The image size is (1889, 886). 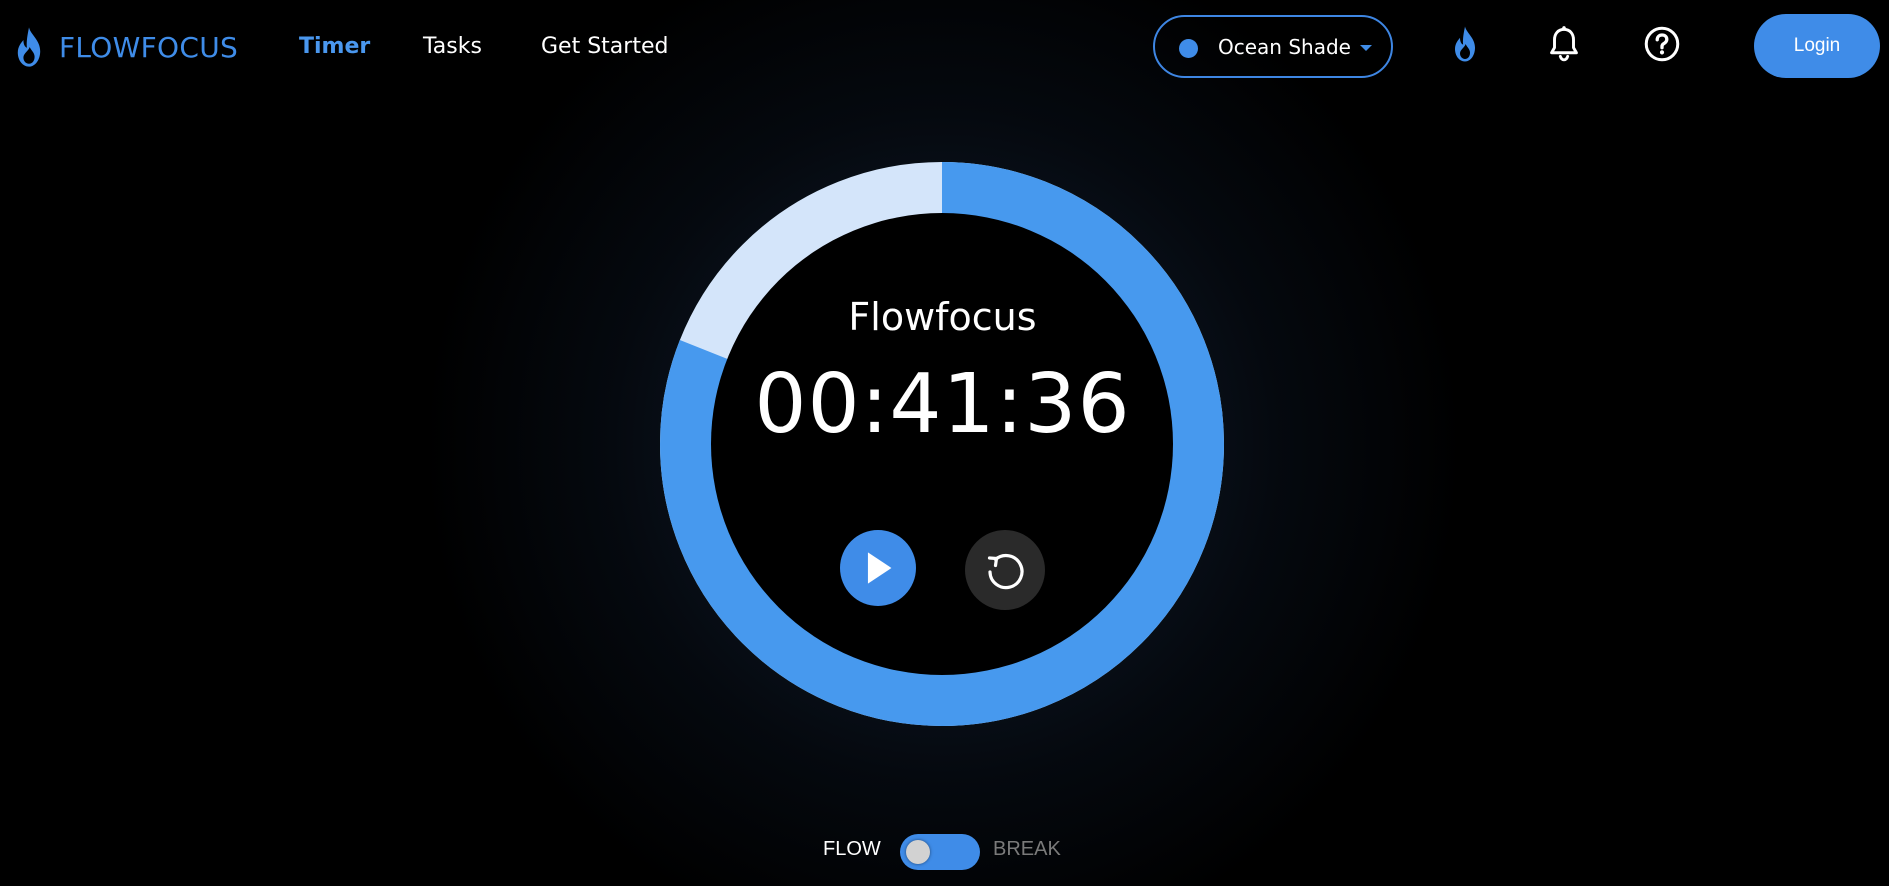 I want to click on theme-select: Ocean Shade, so click(x=1273, y=46).